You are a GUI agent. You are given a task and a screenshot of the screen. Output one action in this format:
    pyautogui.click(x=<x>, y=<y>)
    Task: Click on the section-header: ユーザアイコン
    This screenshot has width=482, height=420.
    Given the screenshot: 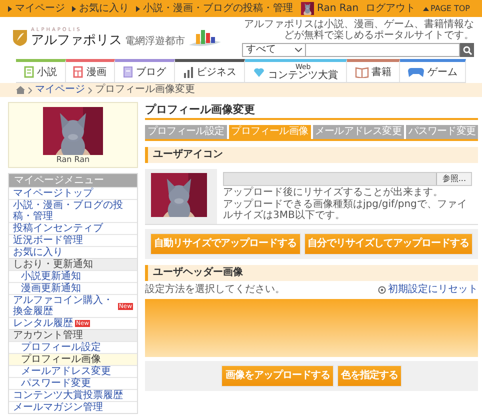 What is the action you would take?
    pyautogui.click(x=311, y=155)
    